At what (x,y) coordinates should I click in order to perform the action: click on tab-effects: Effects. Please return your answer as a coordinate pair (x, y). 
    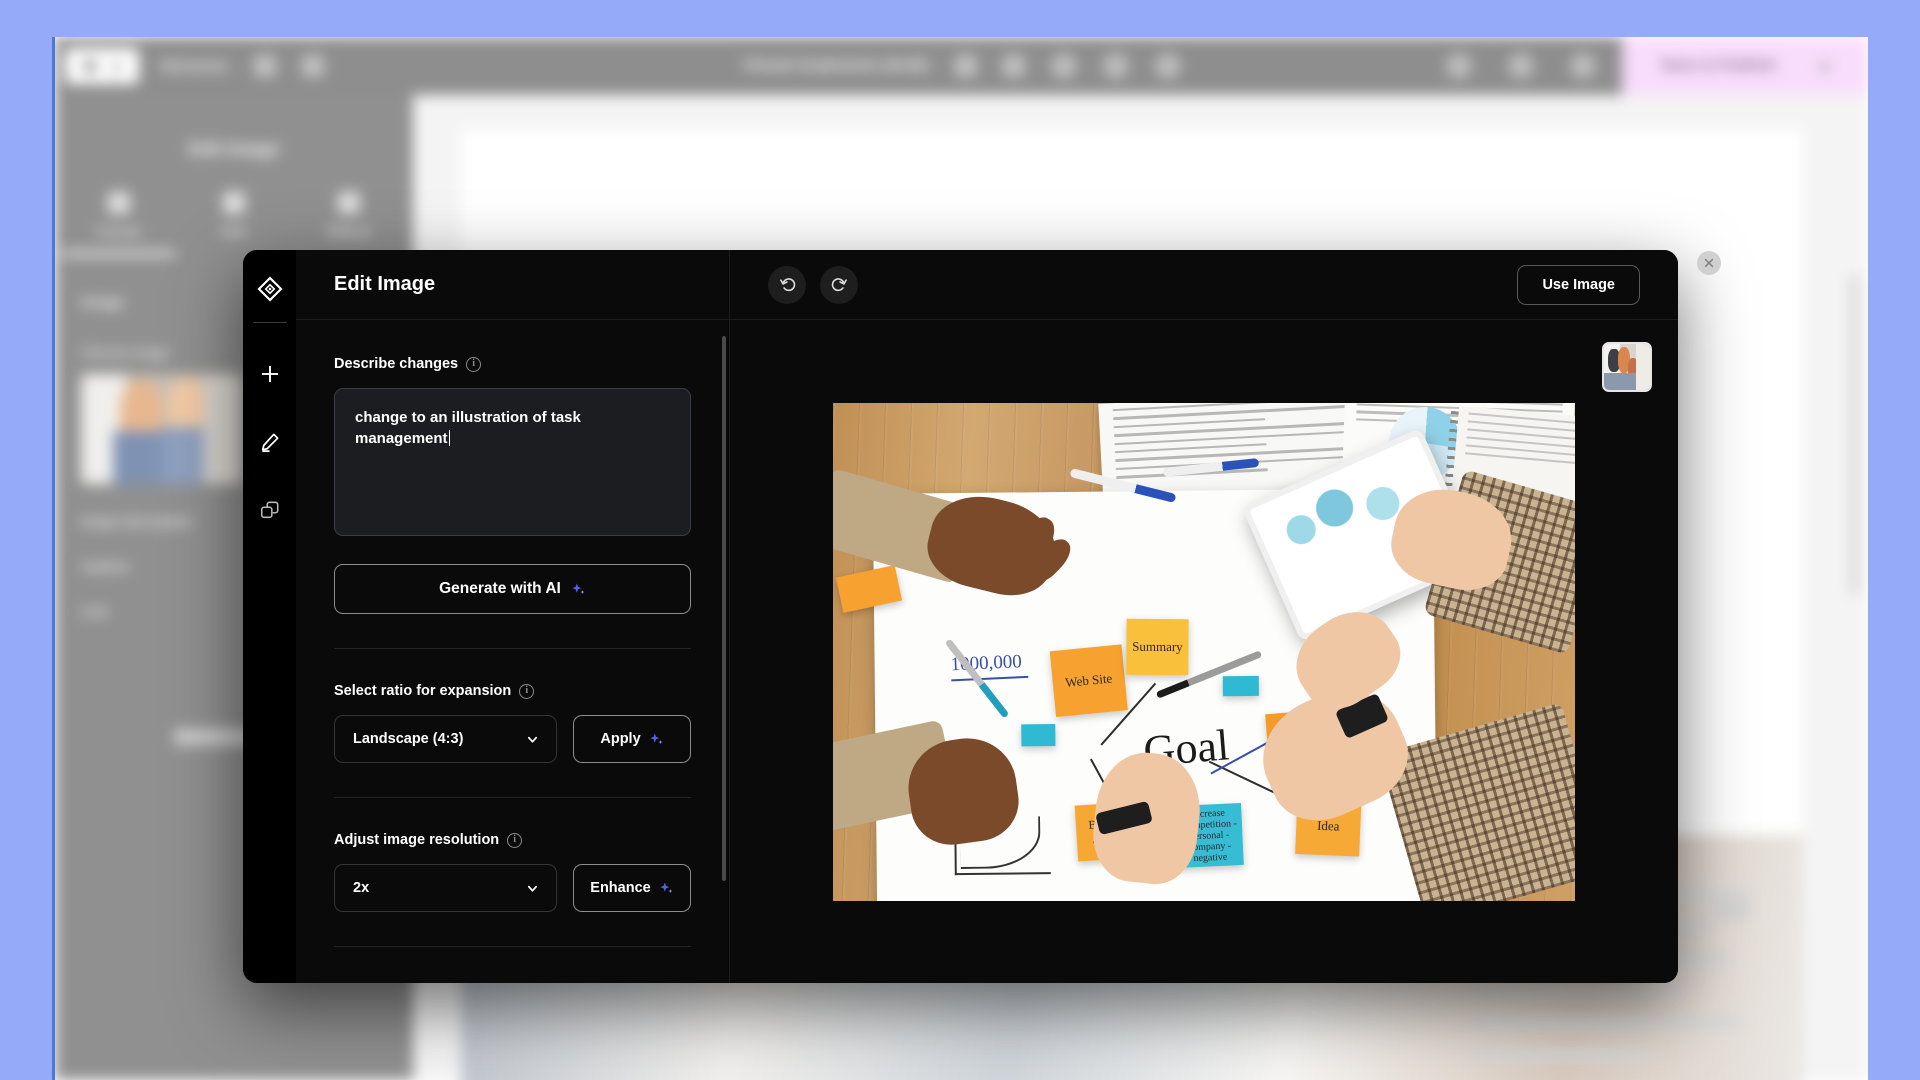
    Looking at the image, I should click on (349, 215).